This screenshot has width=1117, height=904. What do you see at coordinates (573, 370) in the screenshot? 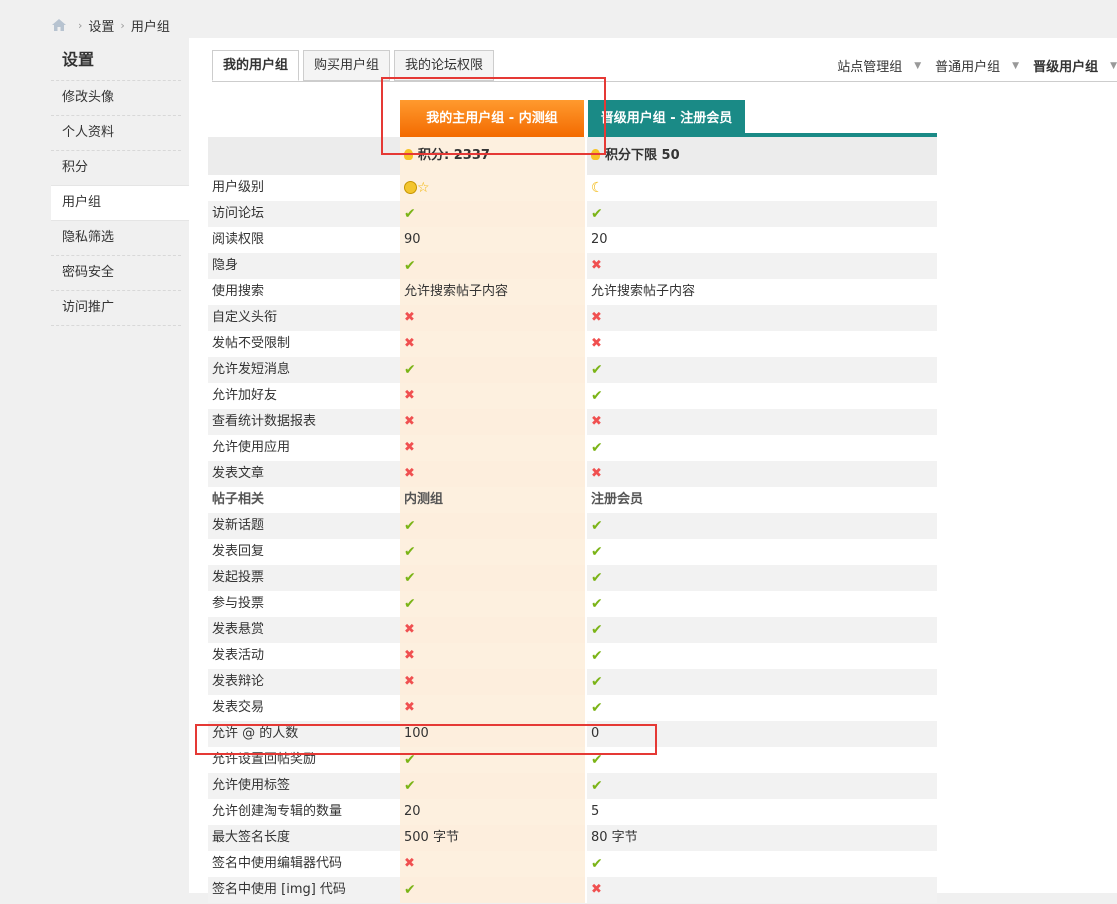
I see `table-row: 允许发短消息 ✔ ✔` at bounding box center [573, 370].